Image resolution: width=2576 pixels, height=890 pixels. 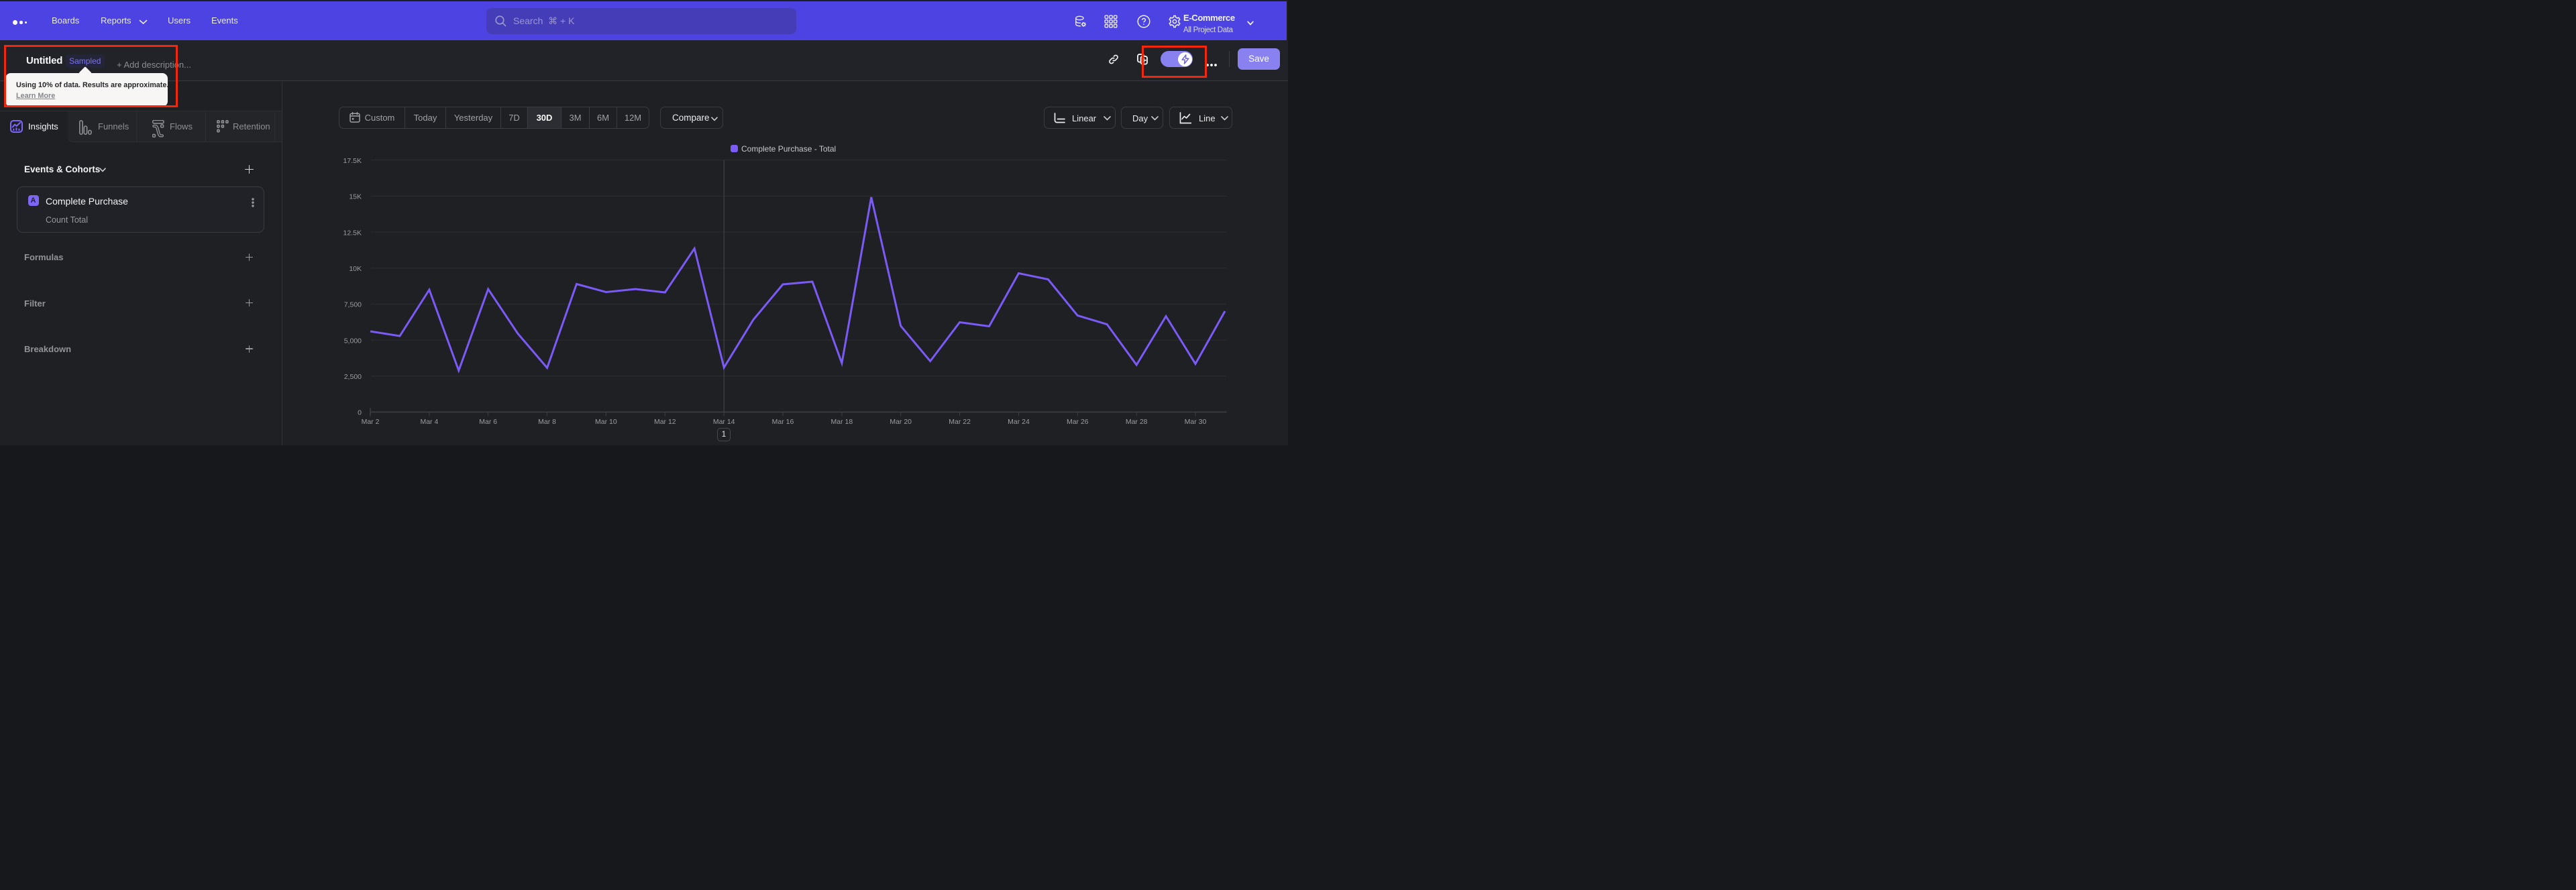 I want to click on svg-text: Mar 2, so click(x=371, y=422).